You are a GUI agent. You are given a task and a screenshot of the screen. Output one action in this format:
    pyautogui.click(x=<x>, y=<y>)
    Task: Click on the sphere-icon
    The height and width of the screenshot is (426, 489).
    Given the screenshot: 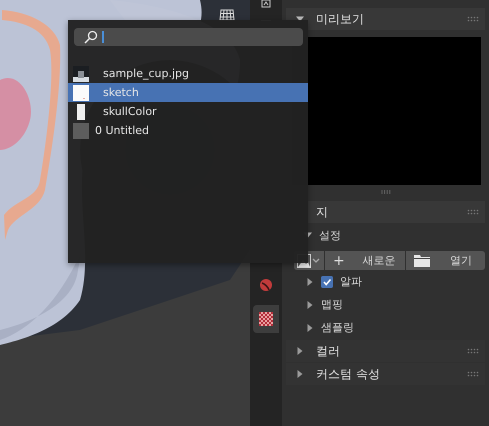 What is the action you would take?
    pyautogui.click(x=266, y=285)
    